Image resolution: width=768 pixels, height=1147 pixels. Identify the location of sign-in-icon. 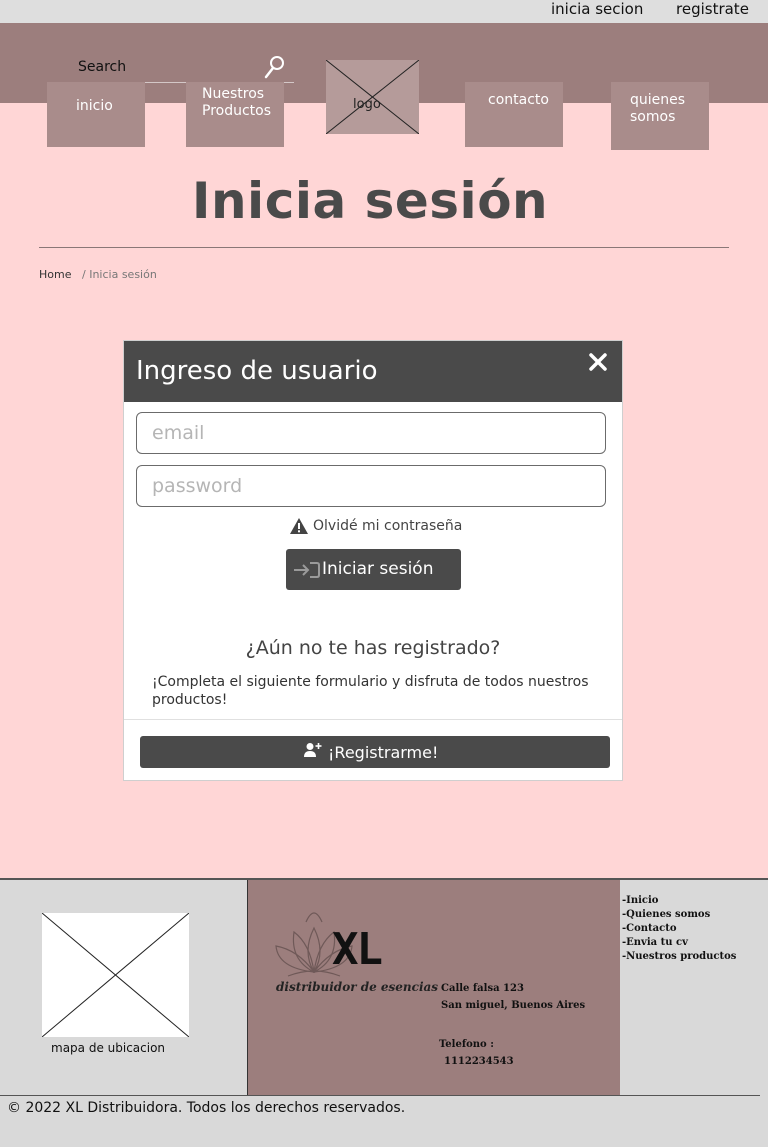
(307, 570).